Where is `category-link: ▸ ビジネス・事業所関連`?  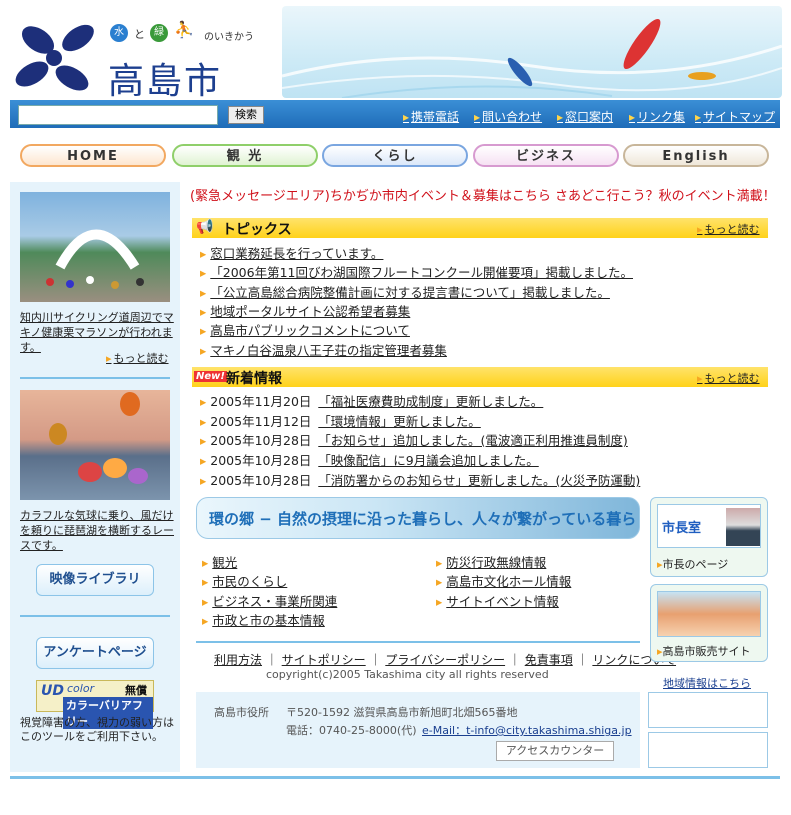 category-link: ▸ ビジネス・事業所関連 is located at coordinates (269, 600).